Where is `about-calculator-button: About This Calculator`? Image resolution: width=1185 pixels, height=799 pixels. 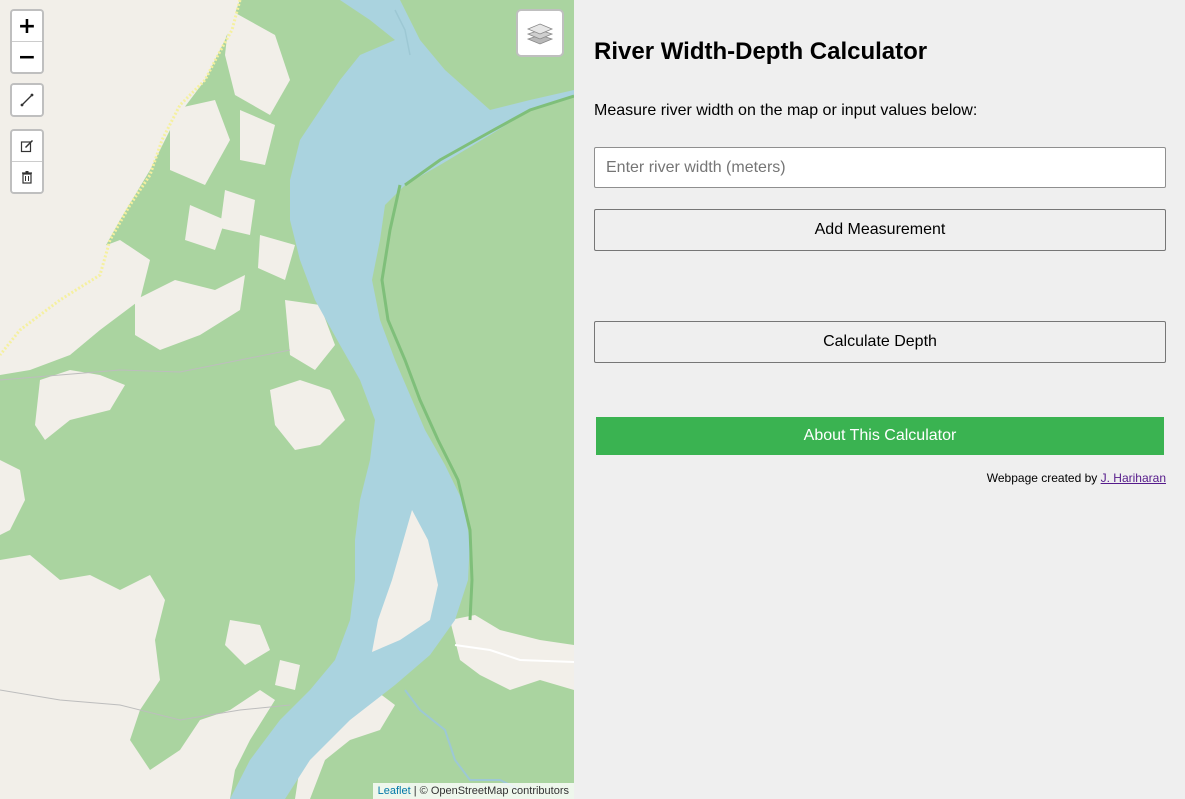 about-calculator-button: About This Calculator is located at coordinates (880, 436).